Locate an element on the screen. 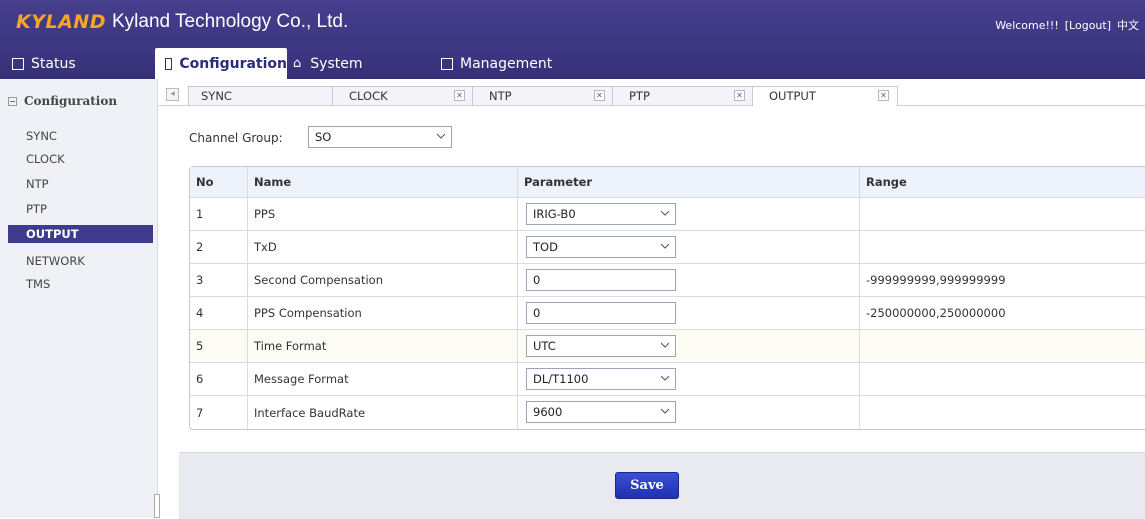 Image resolution: width=1145 pixels, height=519 pixels. subtab-output-label: OUTPUT is located at coordinates (792, 96).